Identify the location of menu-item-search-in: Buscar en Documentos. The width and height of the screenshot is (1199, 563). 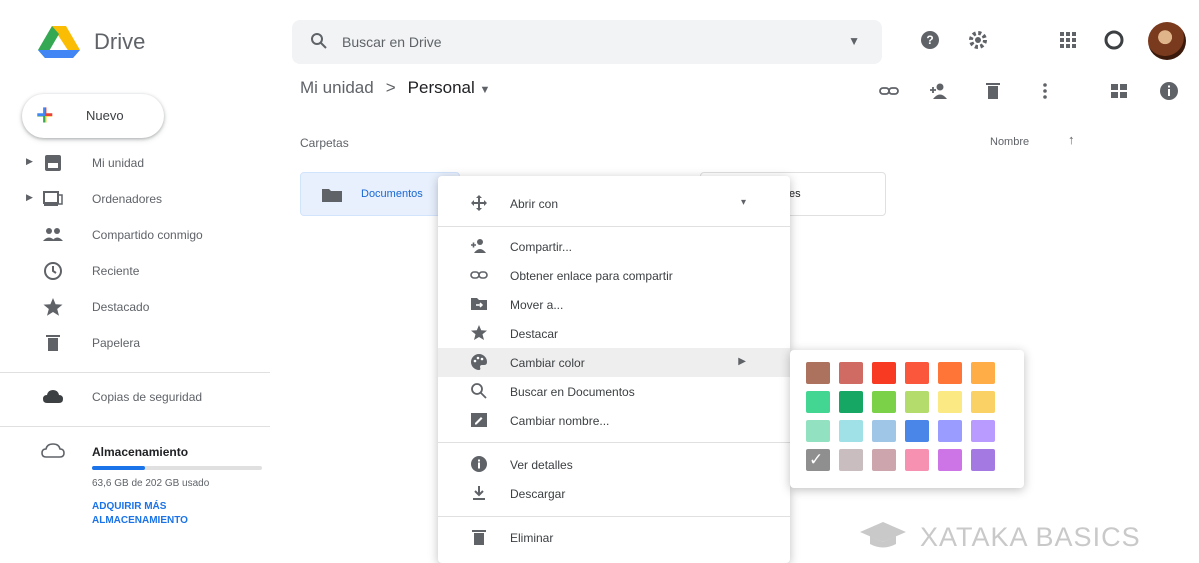
(614, 391).